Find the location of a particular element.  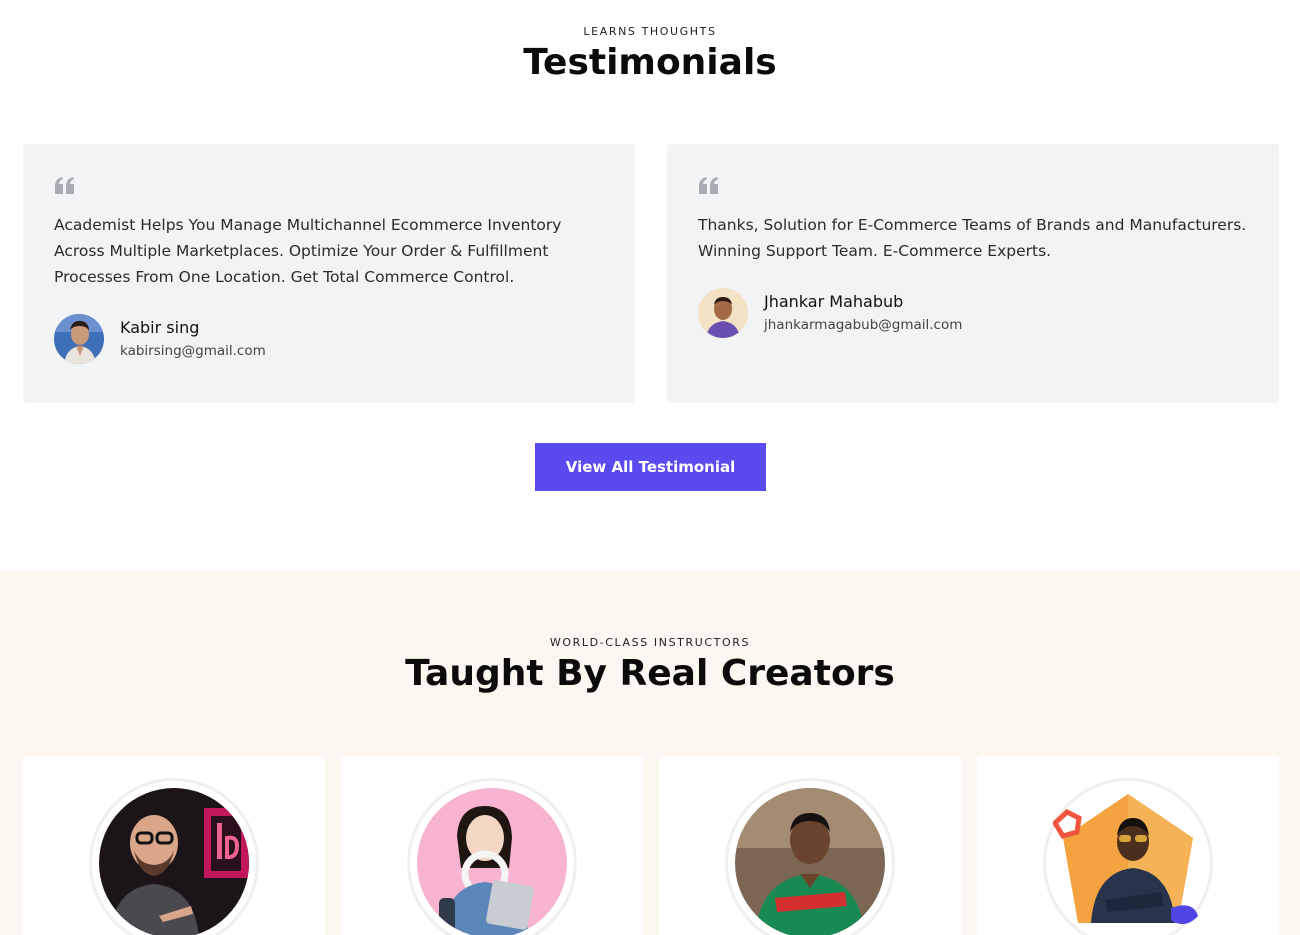

testimonial-author: Jhankar Mahabub jhankarmagabub@gmail.com is located at coordinates (830, 313).